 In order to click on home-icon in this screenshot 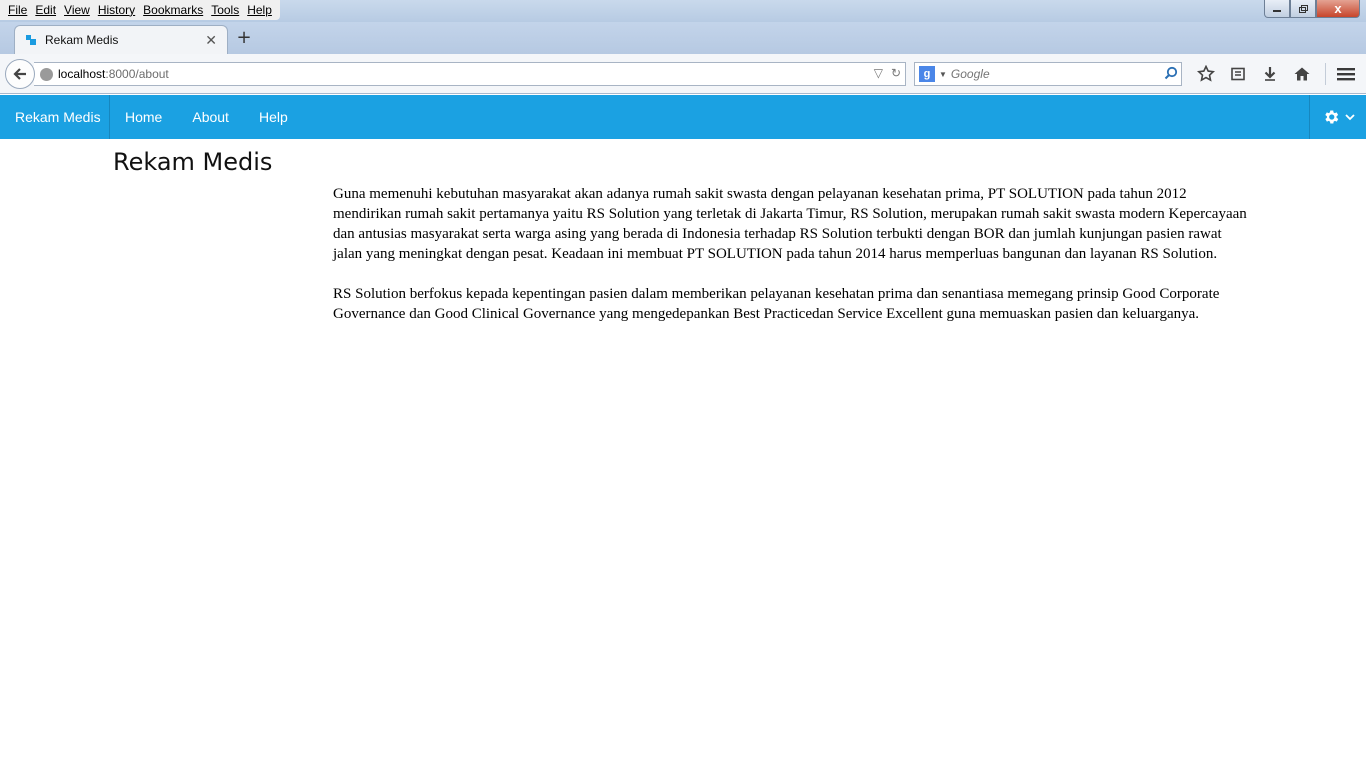, I will do `click(1302, 74)`.